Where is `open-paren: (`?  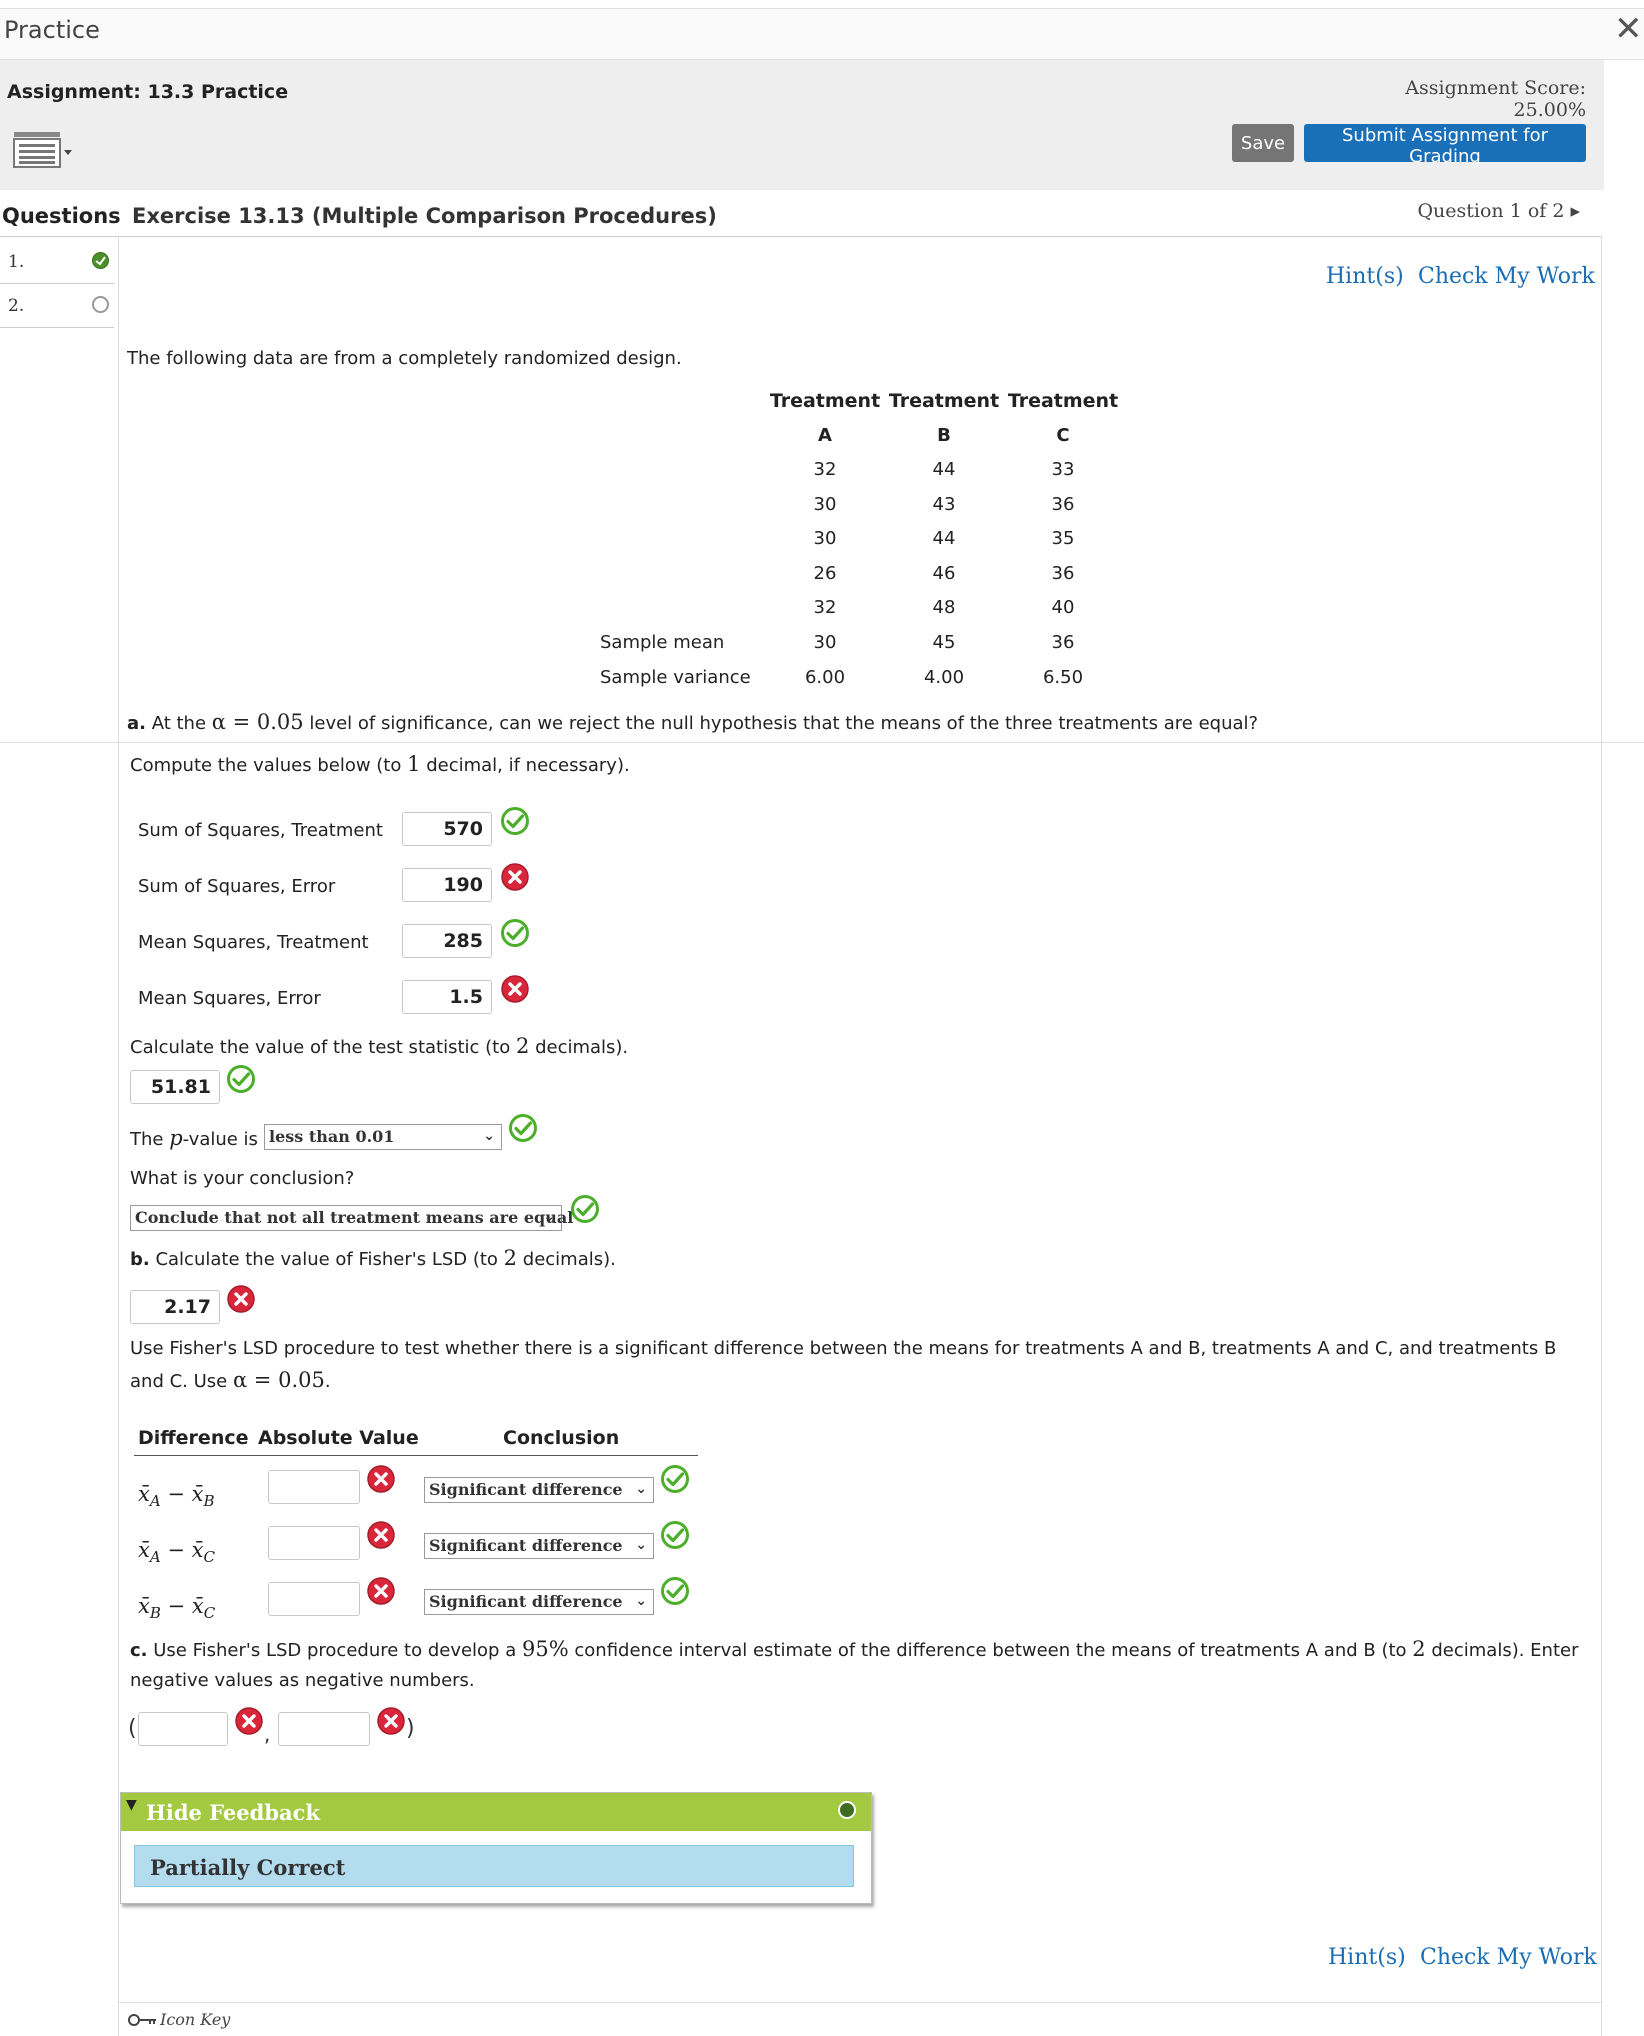 open-paren: ( is located at coordinates (132, 1728).